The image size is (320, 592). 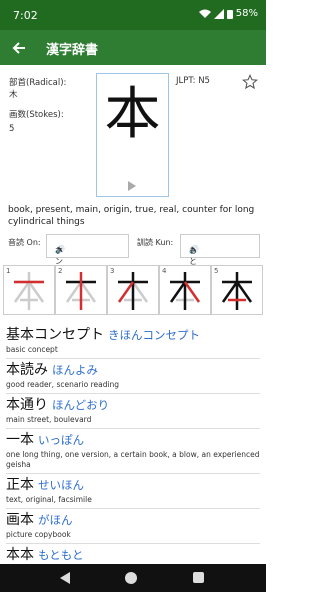 What do you see at coordinates (132, 186) in the screenshot?
I see `play-icon` at bounding box center [132, 186].